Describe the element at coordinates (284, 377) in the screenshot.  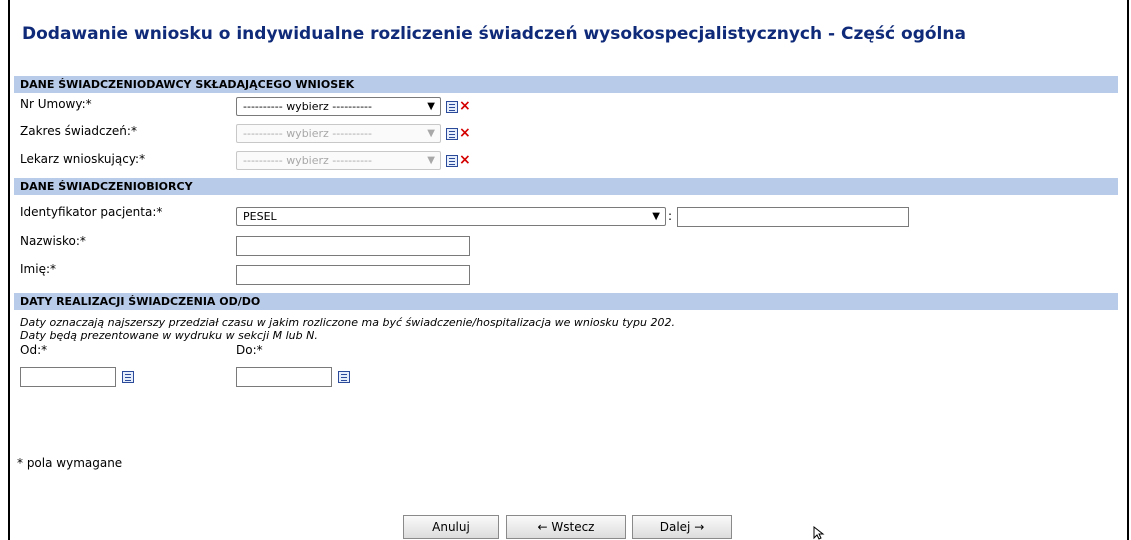
I see `date-to-input` at that location.